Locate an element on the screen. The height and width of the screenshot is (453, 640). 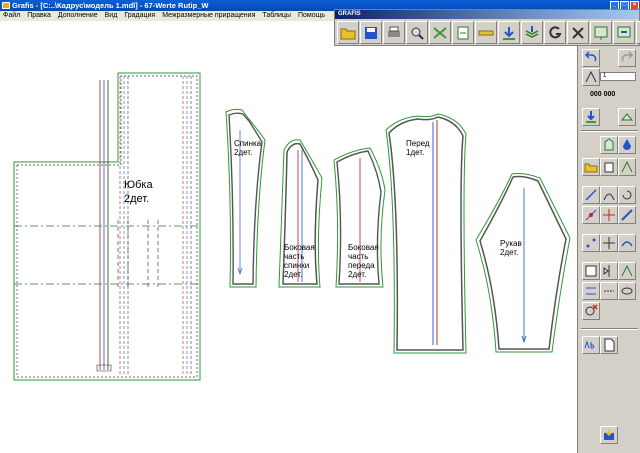
menu-help: Помощь is located at coordinates (311, 16).